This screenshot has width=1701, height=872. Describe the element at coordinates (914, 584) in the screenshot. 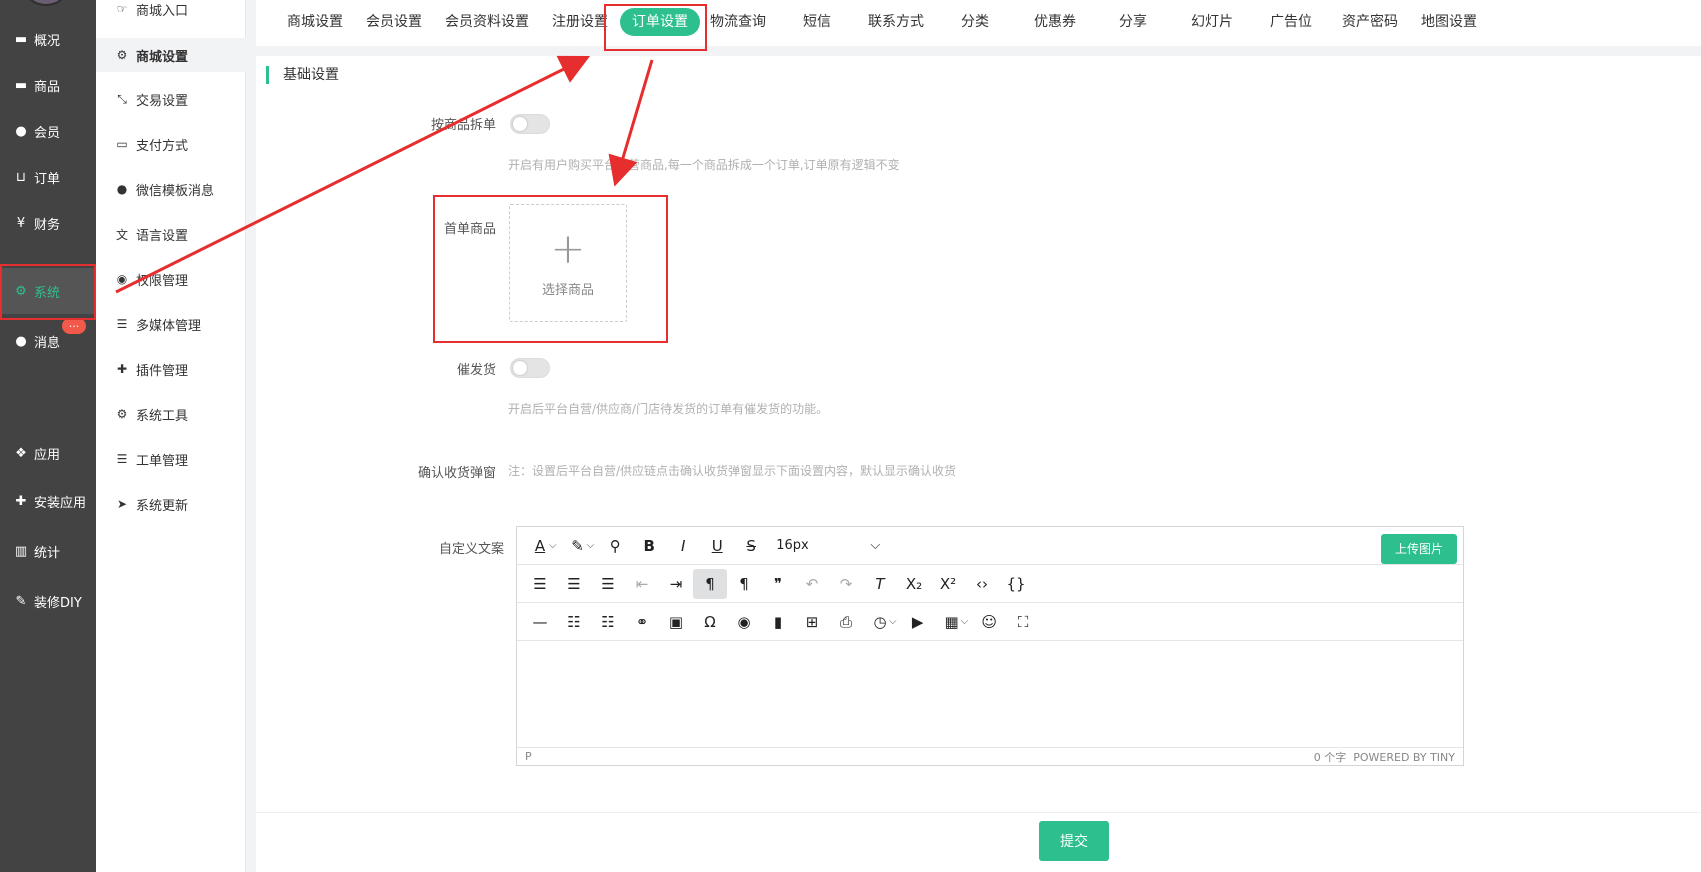

I see `subscript-icon: X₂` at that location.